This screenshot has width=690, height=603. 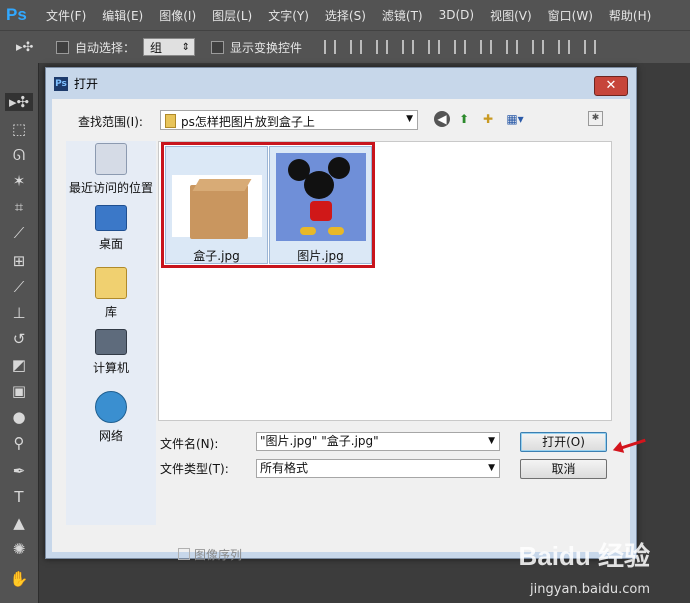 I want to click on computer-icon, so click(x=111, y=342).